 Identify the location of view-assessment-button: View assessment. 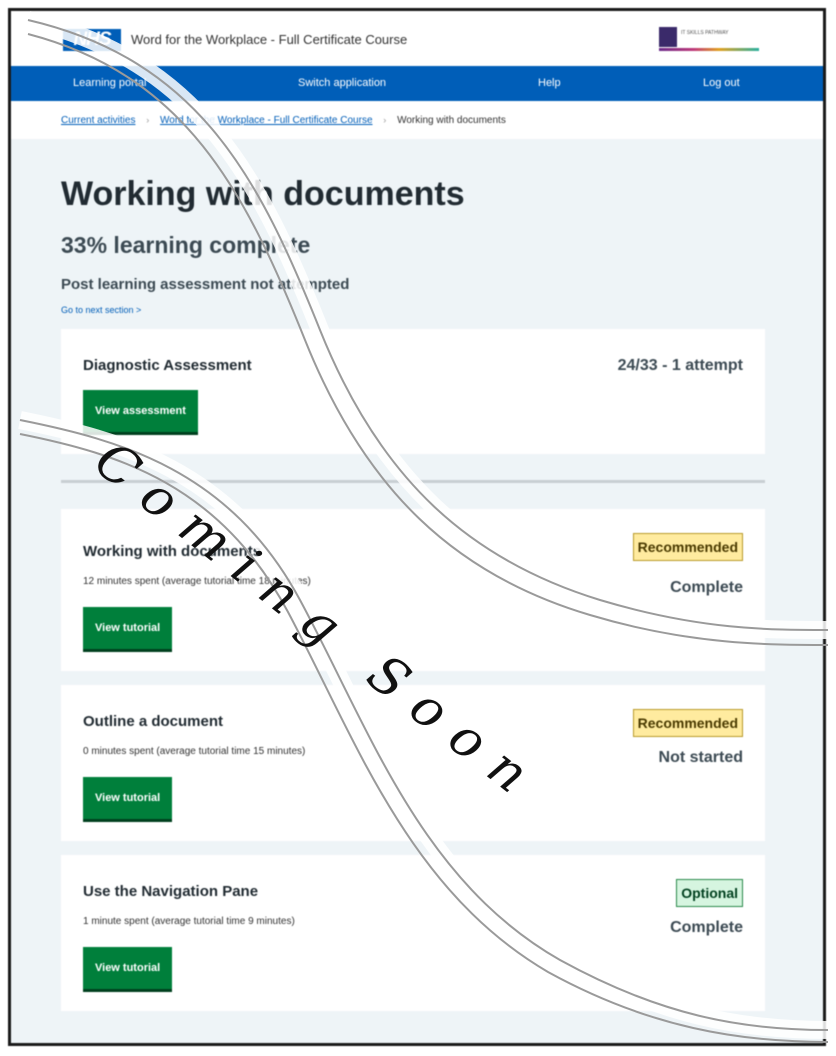
(140, 411).